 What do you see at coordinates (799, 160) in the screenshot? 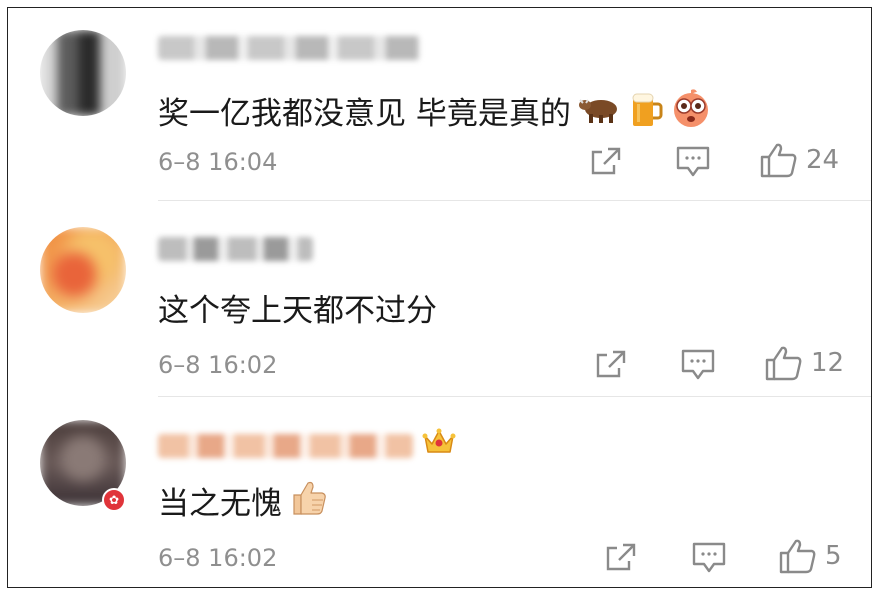
I see `like-button: 24` at bounding box center [799, 160].